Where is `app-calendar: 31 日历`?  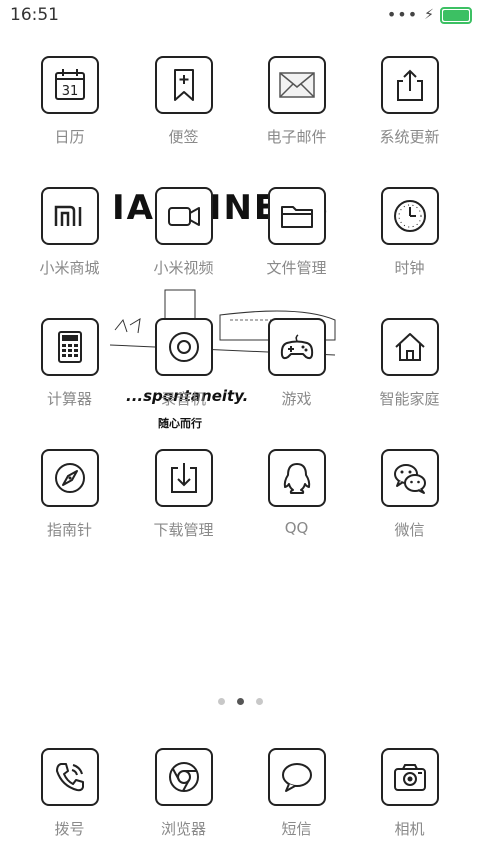 app-calendar: 31 日历 is located at coordinates (69, 101).